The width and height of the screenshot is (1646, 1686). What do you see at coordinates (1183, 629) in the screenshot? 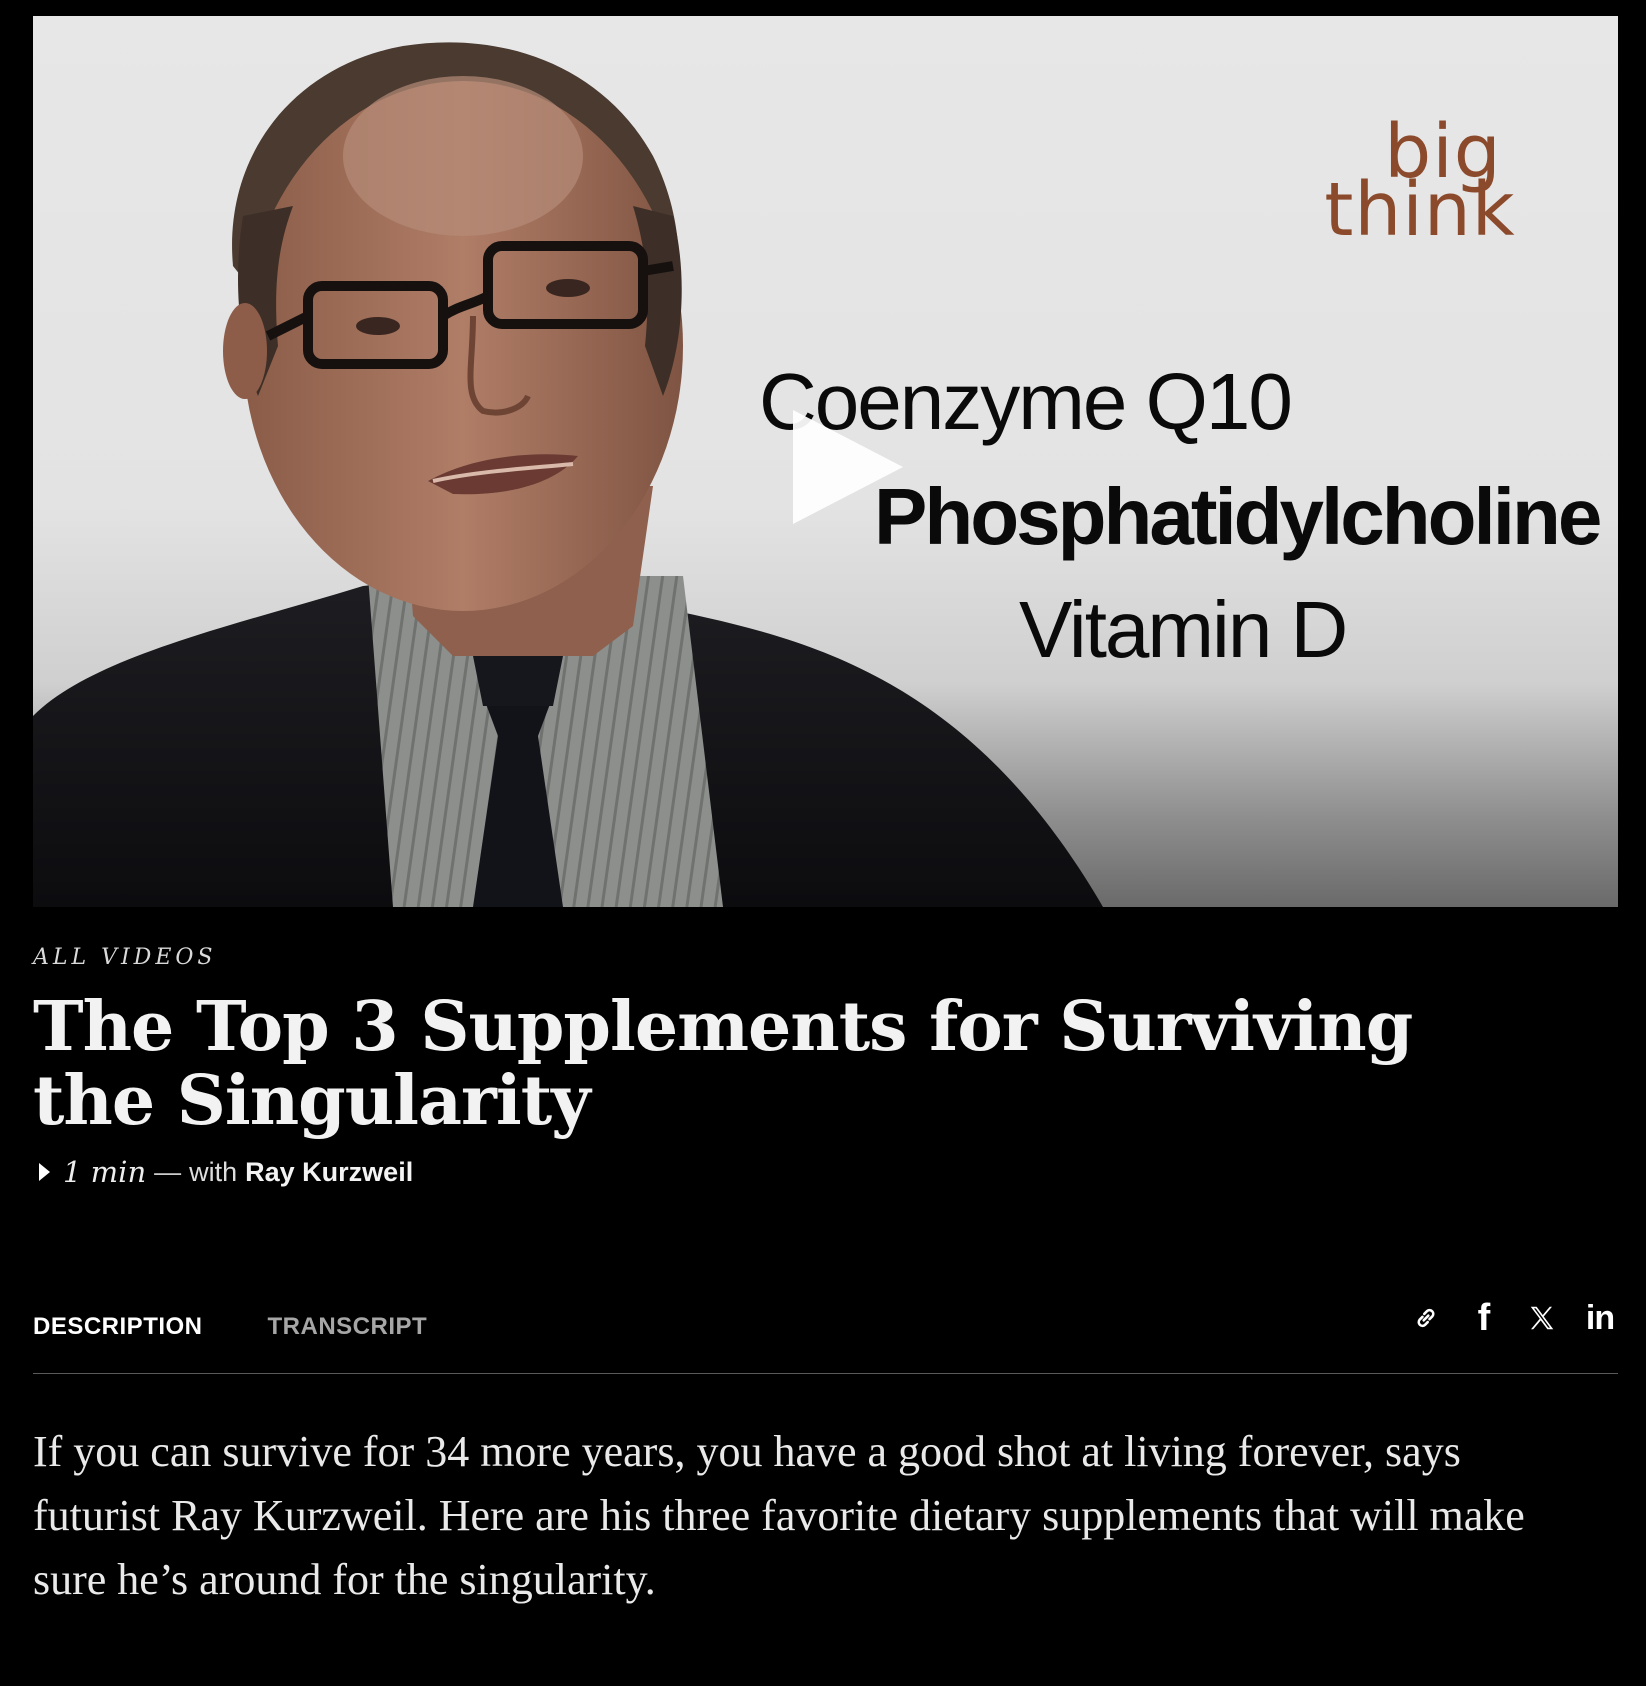
I see `video-overlay-line-3: Vitamin D` at bounding box center [1183, 629].